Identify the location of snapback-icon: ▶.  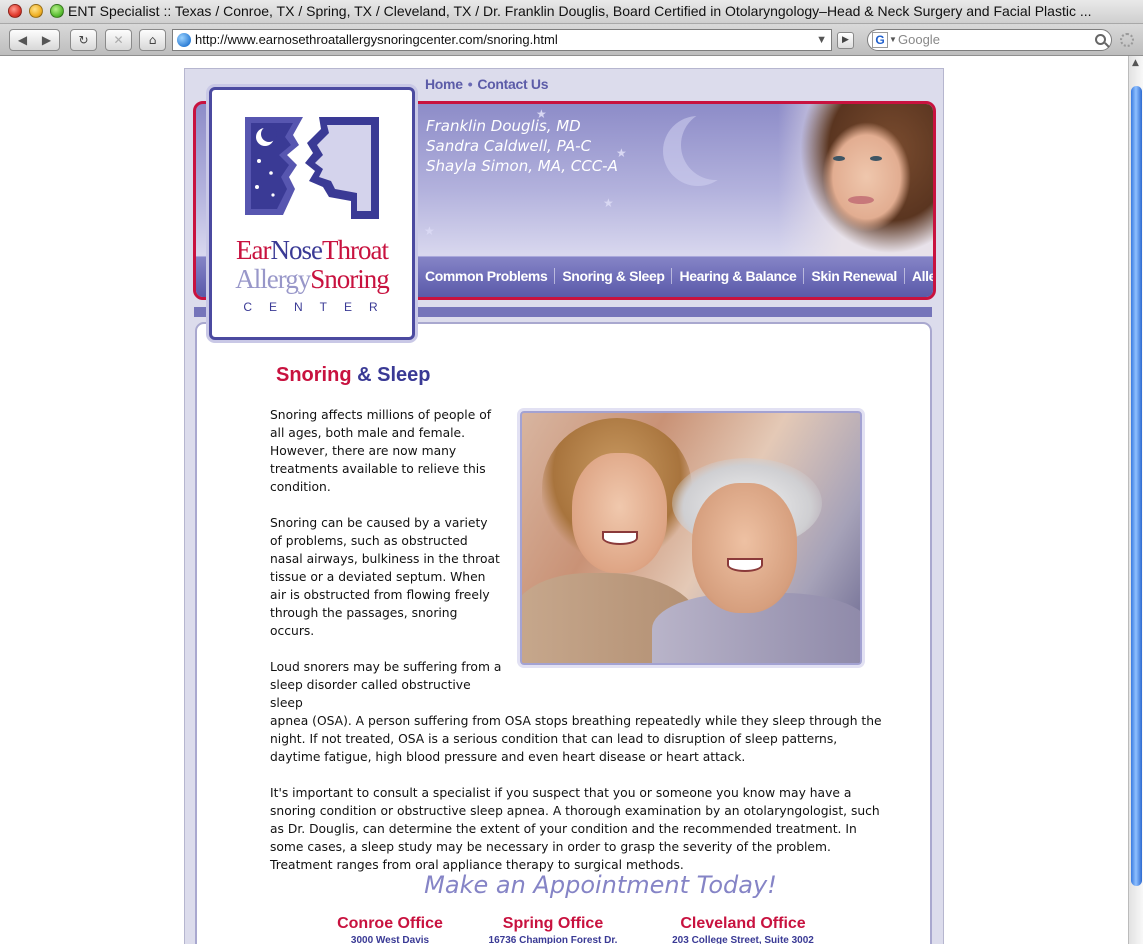
(845, 40).